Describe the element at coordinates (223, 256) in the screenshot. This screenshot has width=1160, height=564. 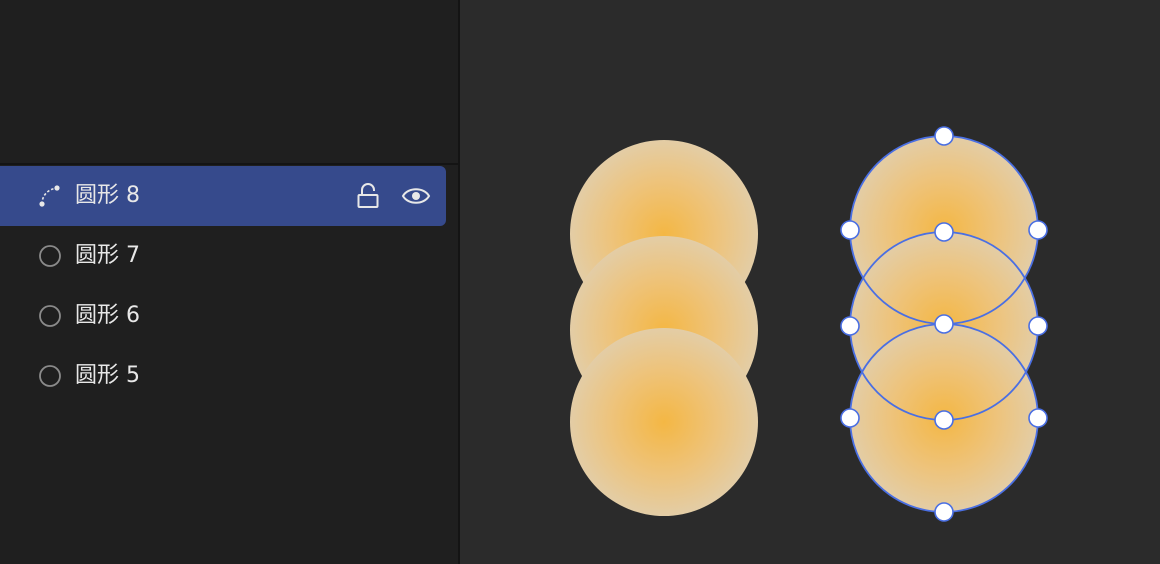
I see `layer-row-circle-7: 圆形 7` at that location.